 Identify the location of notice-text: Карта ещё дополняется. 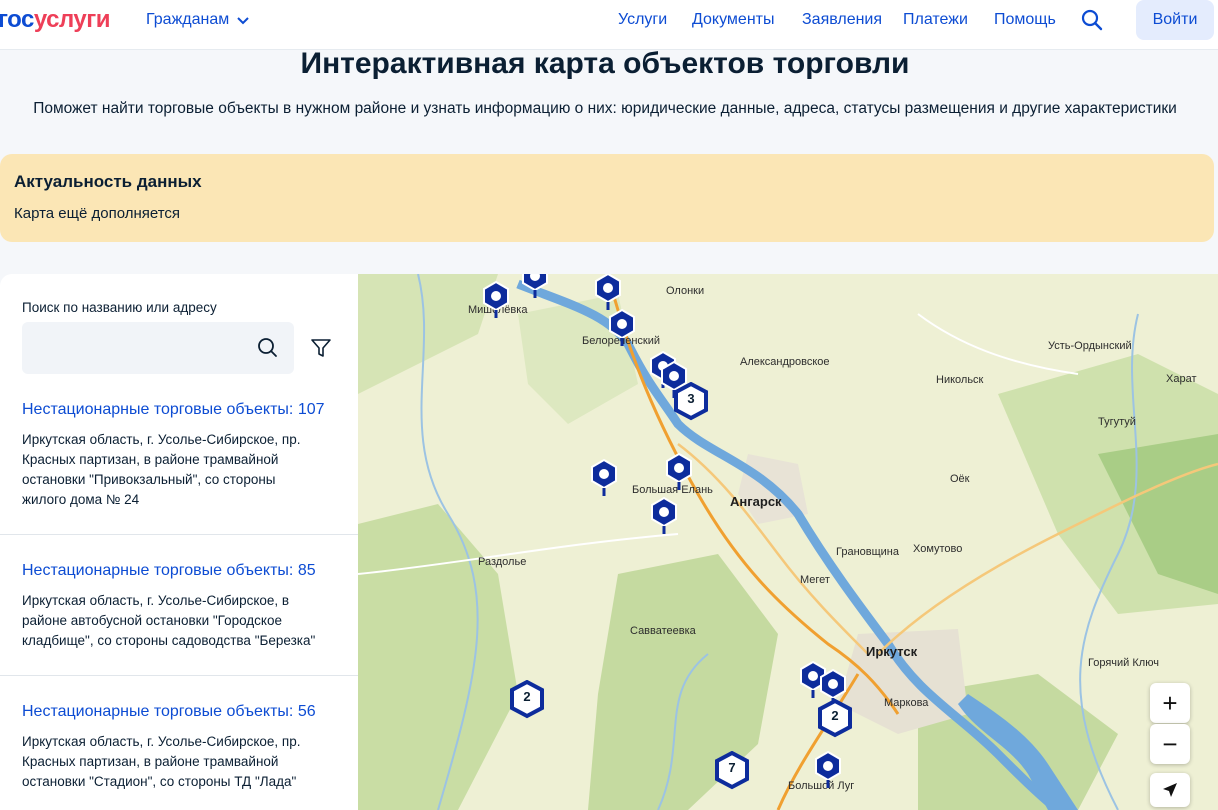
(97, 213).